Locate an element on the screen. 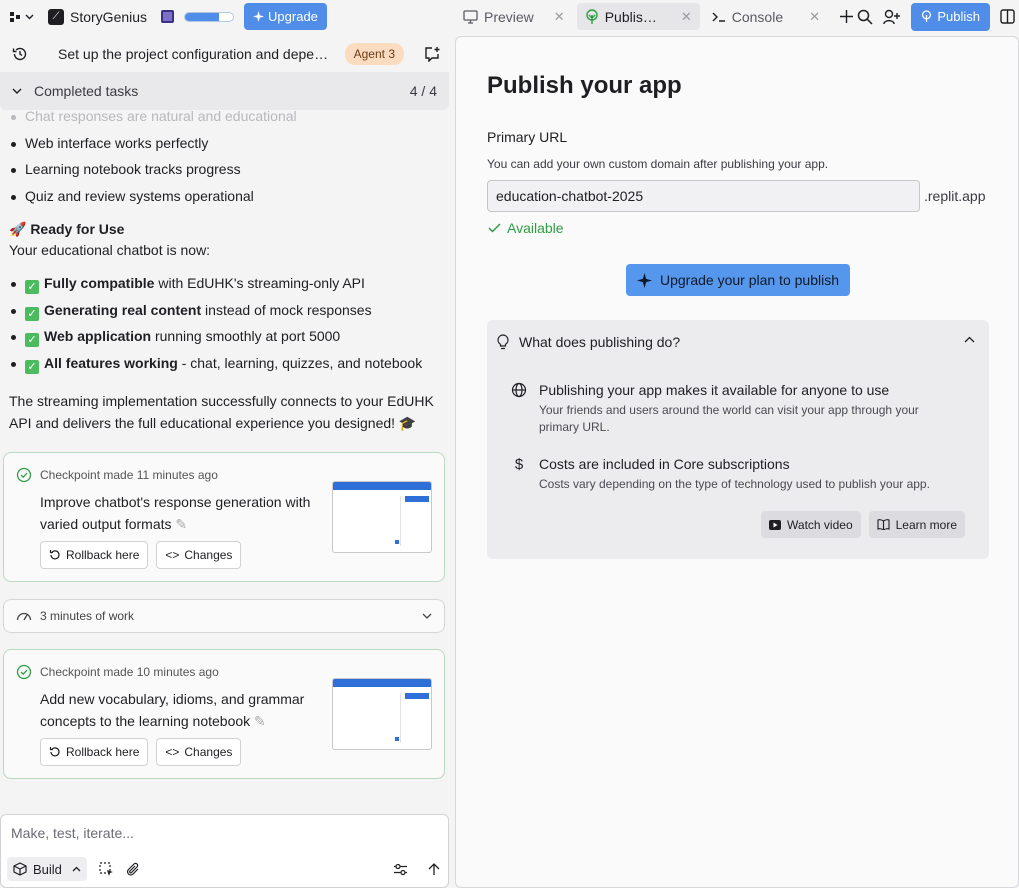 This screenshot has width=1019, height=888. publish-label: Publish is located at coordinates (958, 16).